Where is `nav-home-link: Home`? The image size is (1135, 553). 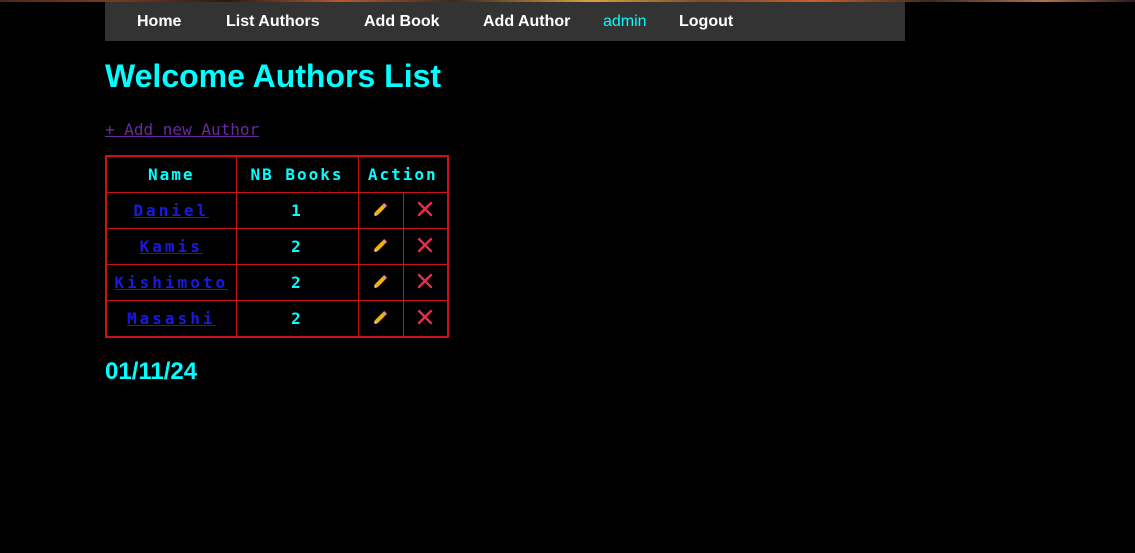
nav-home-link: Home is located at coordinates (159, 21).